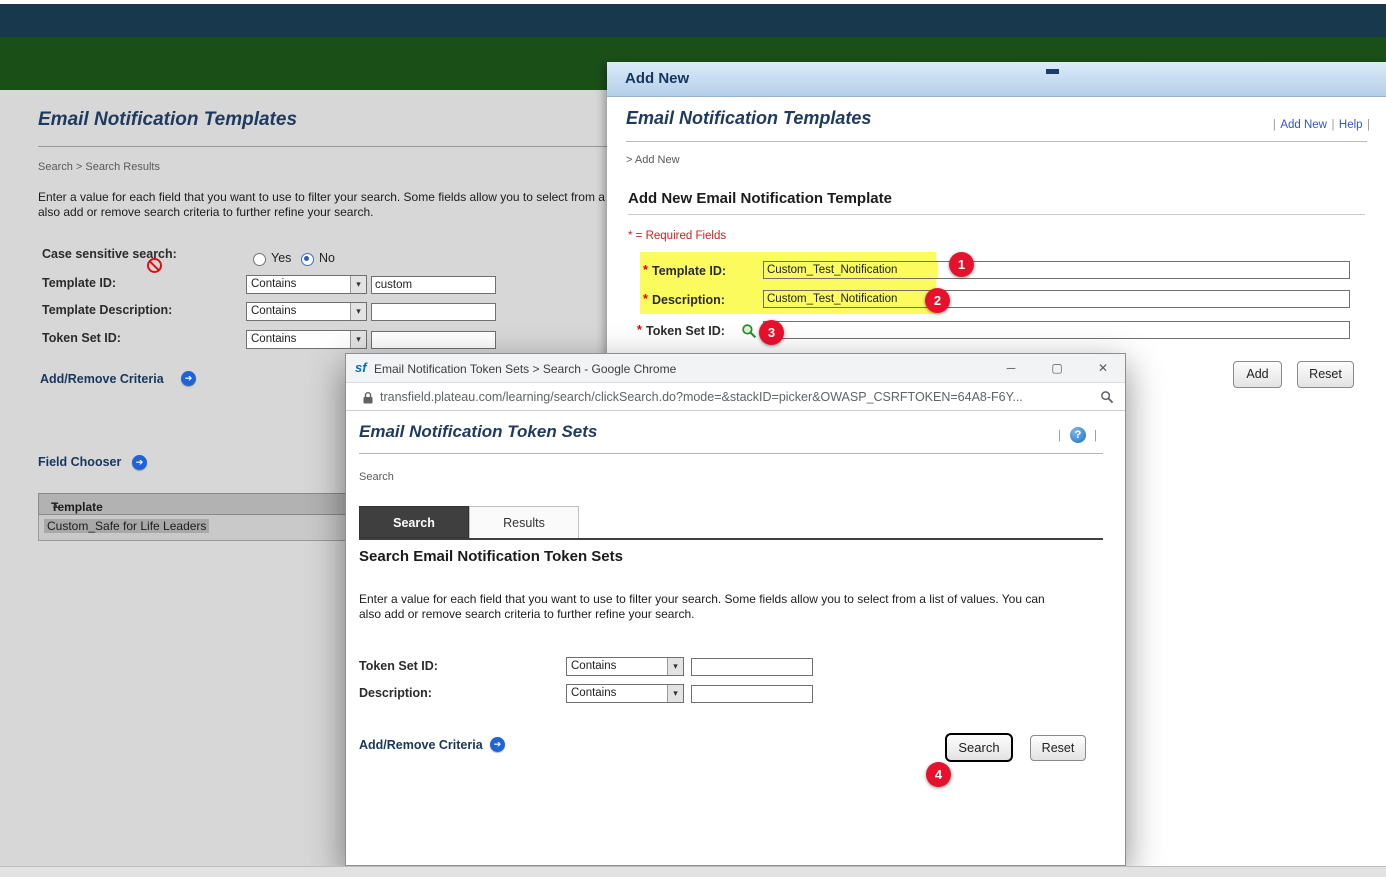  What do you see at coordinates (168, 119) in the screenshot?
I see `page-title: Email Notification Templates` at bounding box center [168, 119].